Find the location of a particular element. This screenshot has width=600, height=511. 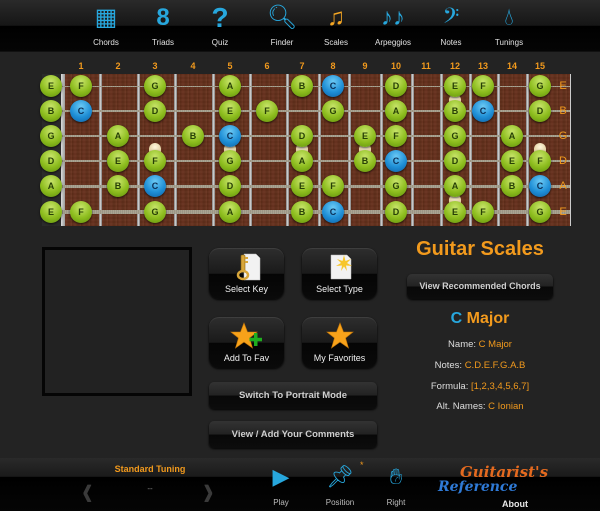

fret-number: 13 is located at coordinates (483, 66).